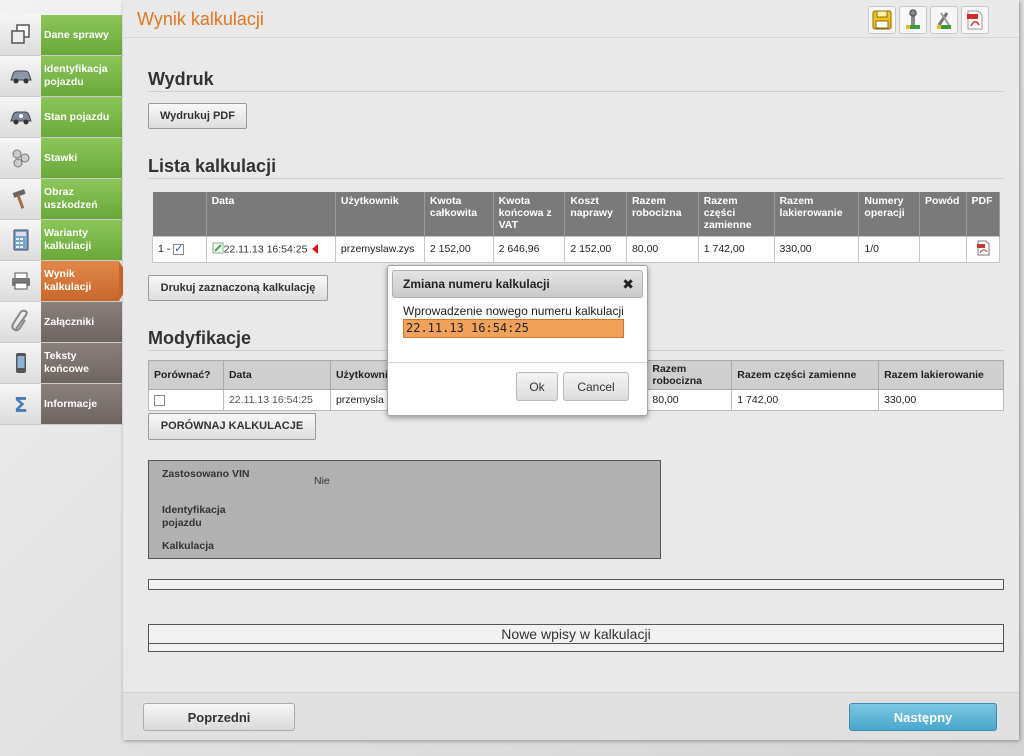 The height and width of the screenshot is (756, 1024). I want to click on sidebar-item-stawki: Stawki, so click(62, 158).